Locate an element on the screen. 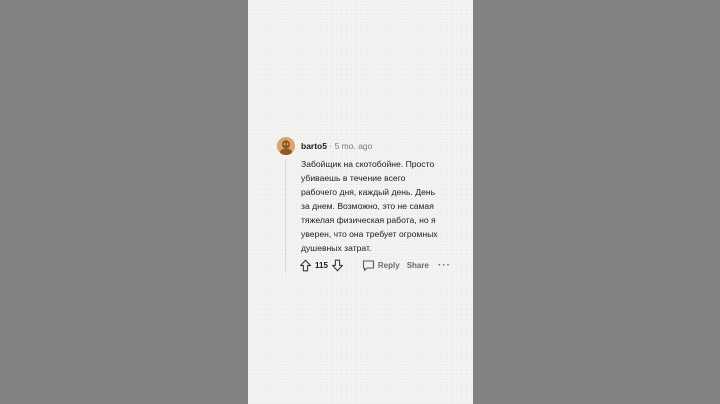  user-avatar-icon is located at coordinates (286, 146).